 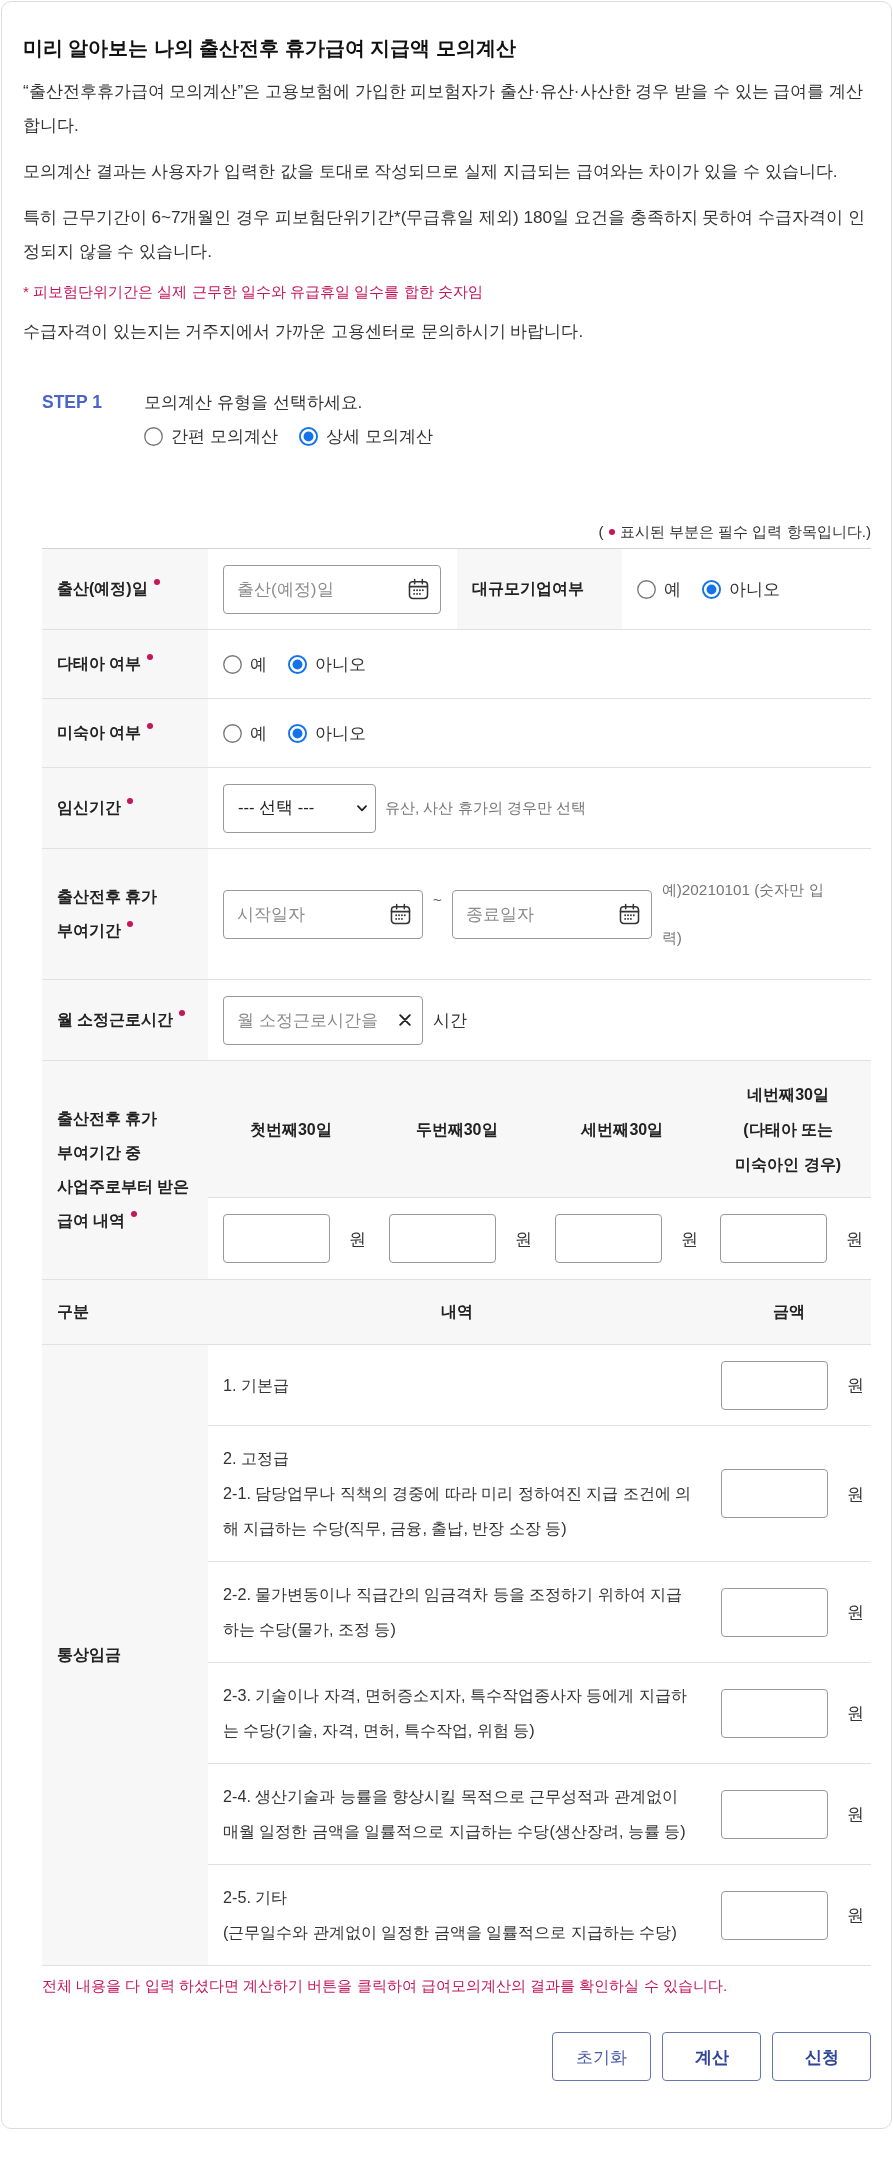 What do you see at coordinates (450, 1932) in the screenshot?
I see `pay-item-text: (근무일수와 관계없이 일정한 금액을 일률적으로 지급하는 수당)` at bounding box center [450, 1932].